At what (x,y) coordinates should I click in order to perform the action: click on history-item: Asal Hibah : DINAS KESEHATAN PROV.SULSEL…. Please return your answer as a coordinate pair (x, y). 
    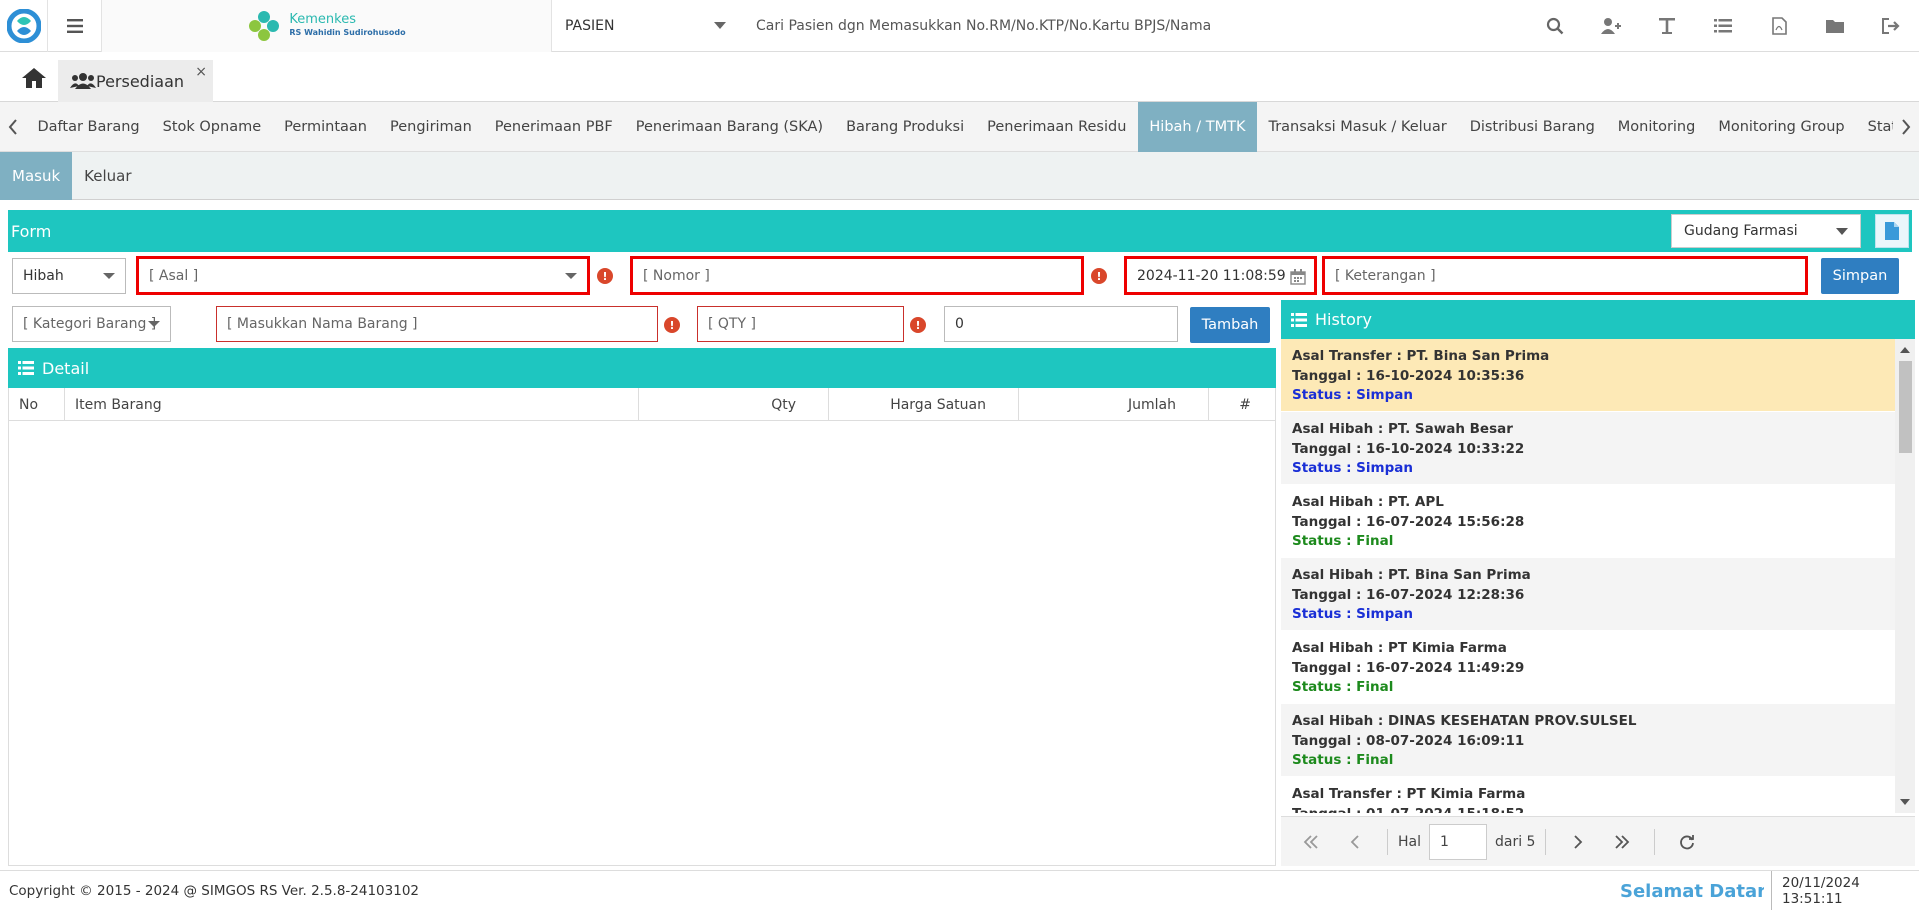
    Looking at the image, I should click on (1588, 740).